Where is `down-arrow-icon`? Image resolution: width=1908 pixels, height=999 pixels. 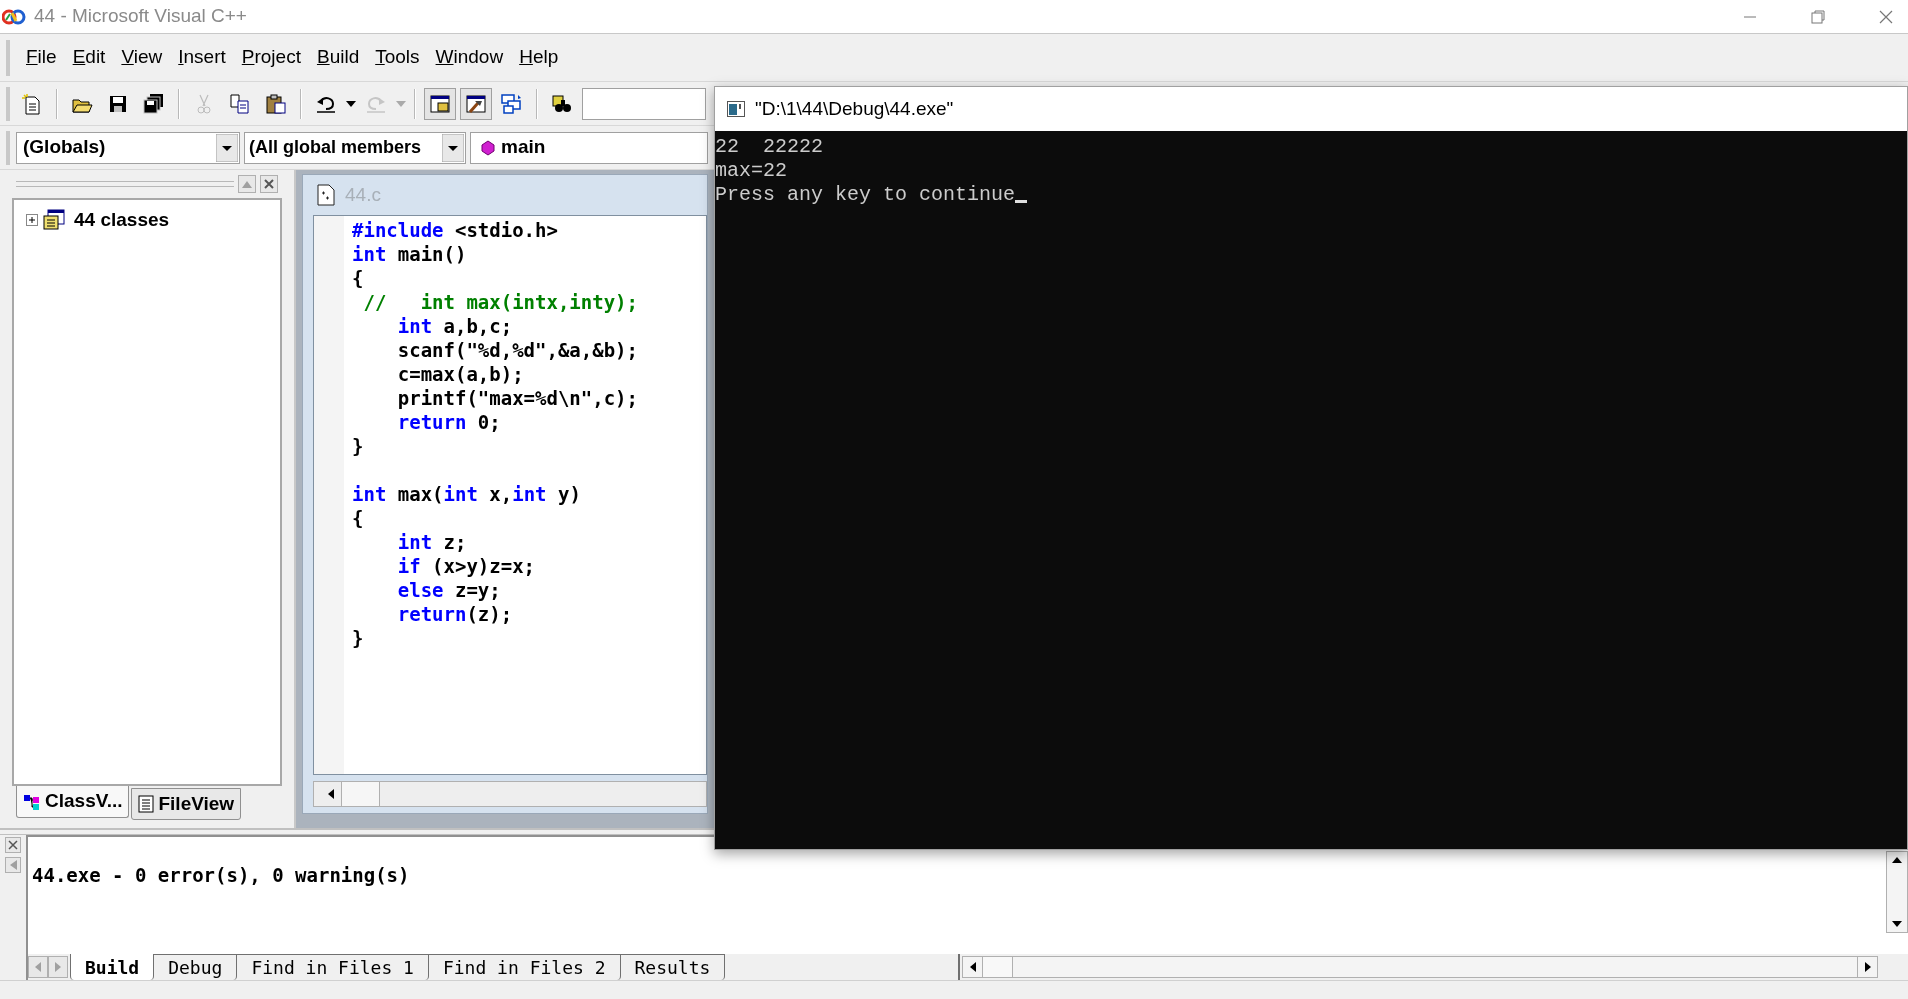 down-arrow-icon is located at coordinates (1897, 924).